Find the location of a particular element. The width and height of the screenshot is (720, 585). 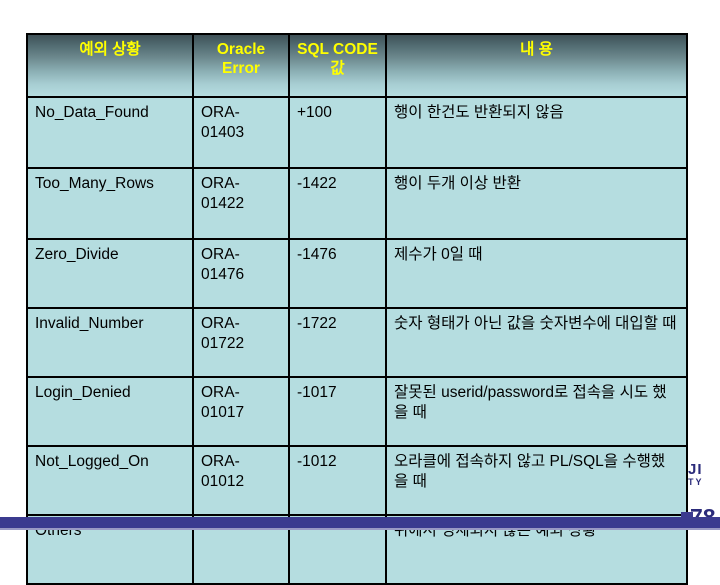

cell-description: 제수가 0일 때 is located at coordinates (536, 273).